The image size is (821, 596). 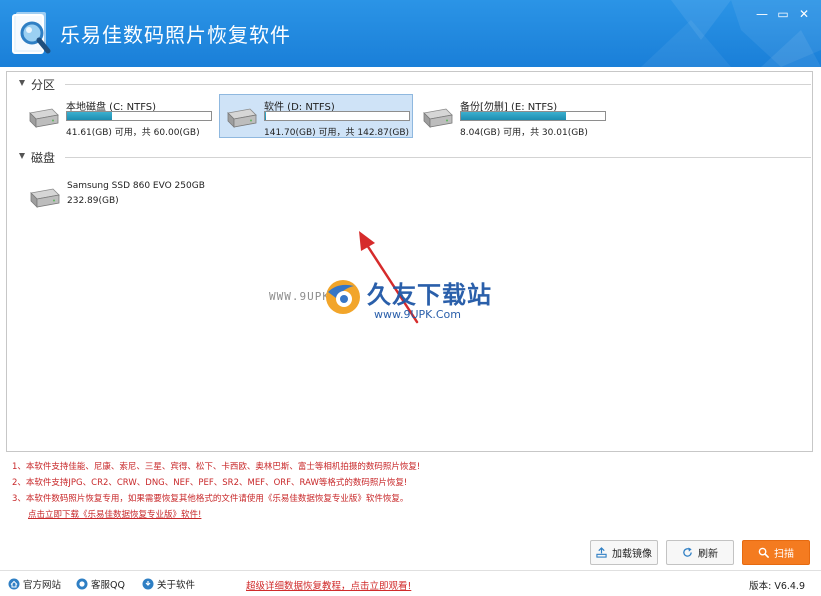 What do you see at coordinates (42, 585) in the screenshot?
I see `website-label: 官方网站` at bounding box center [42, 585].